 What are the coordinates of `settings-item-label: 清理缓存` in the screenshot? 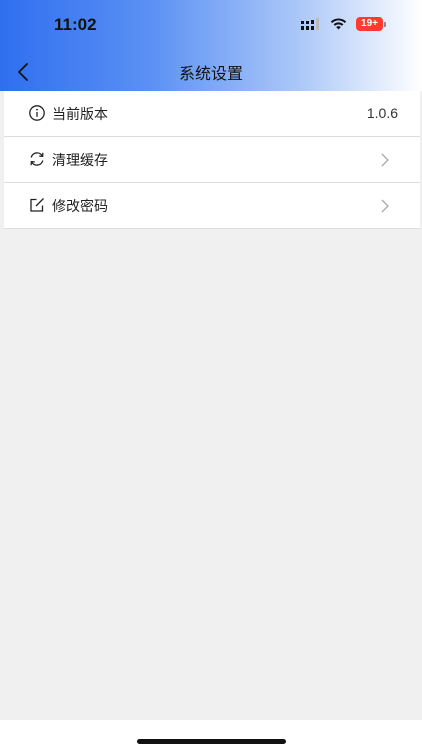 It's located at (80, 161).